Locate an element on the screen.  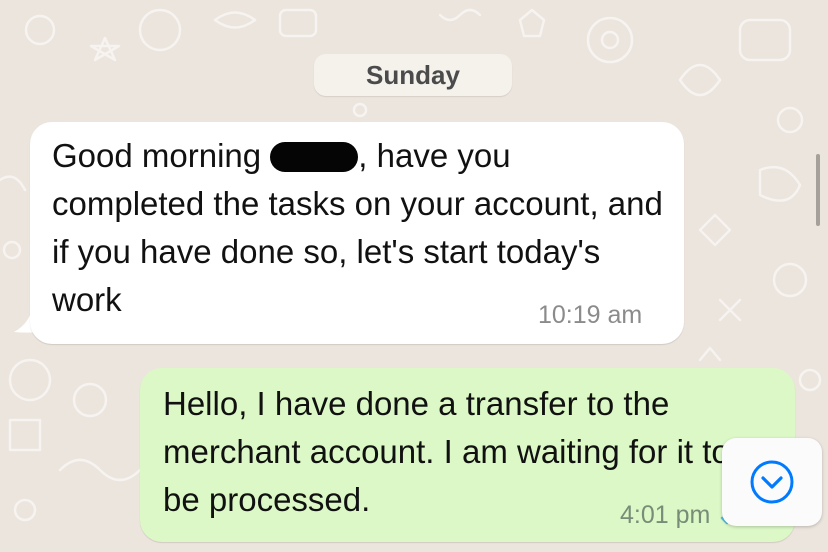
scrollbar is located at coordinates (818, 190).